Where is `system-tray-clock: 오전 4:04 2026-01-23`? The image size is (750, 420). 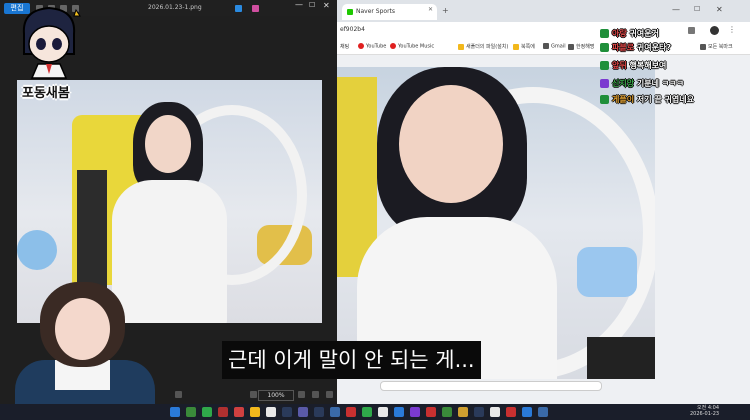 system-tray-clock: 오전 4:04 2026-01-23 is located at coordinates (704, 411).